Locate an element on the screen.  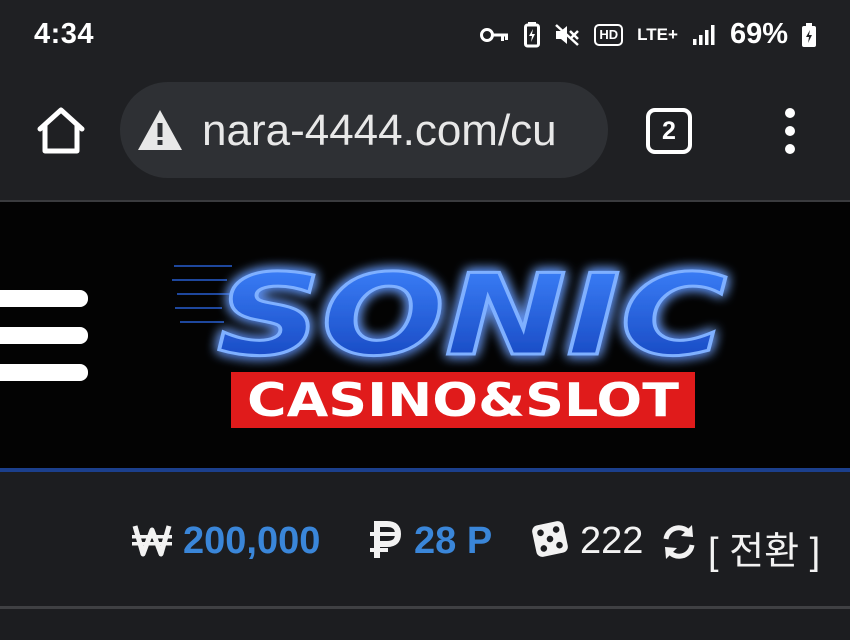
dice-icon is located at coordinates (550, 539).